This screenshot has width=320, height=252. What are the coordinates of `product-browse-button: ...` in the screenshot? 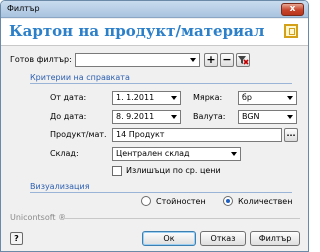 It's located at (291, 135).